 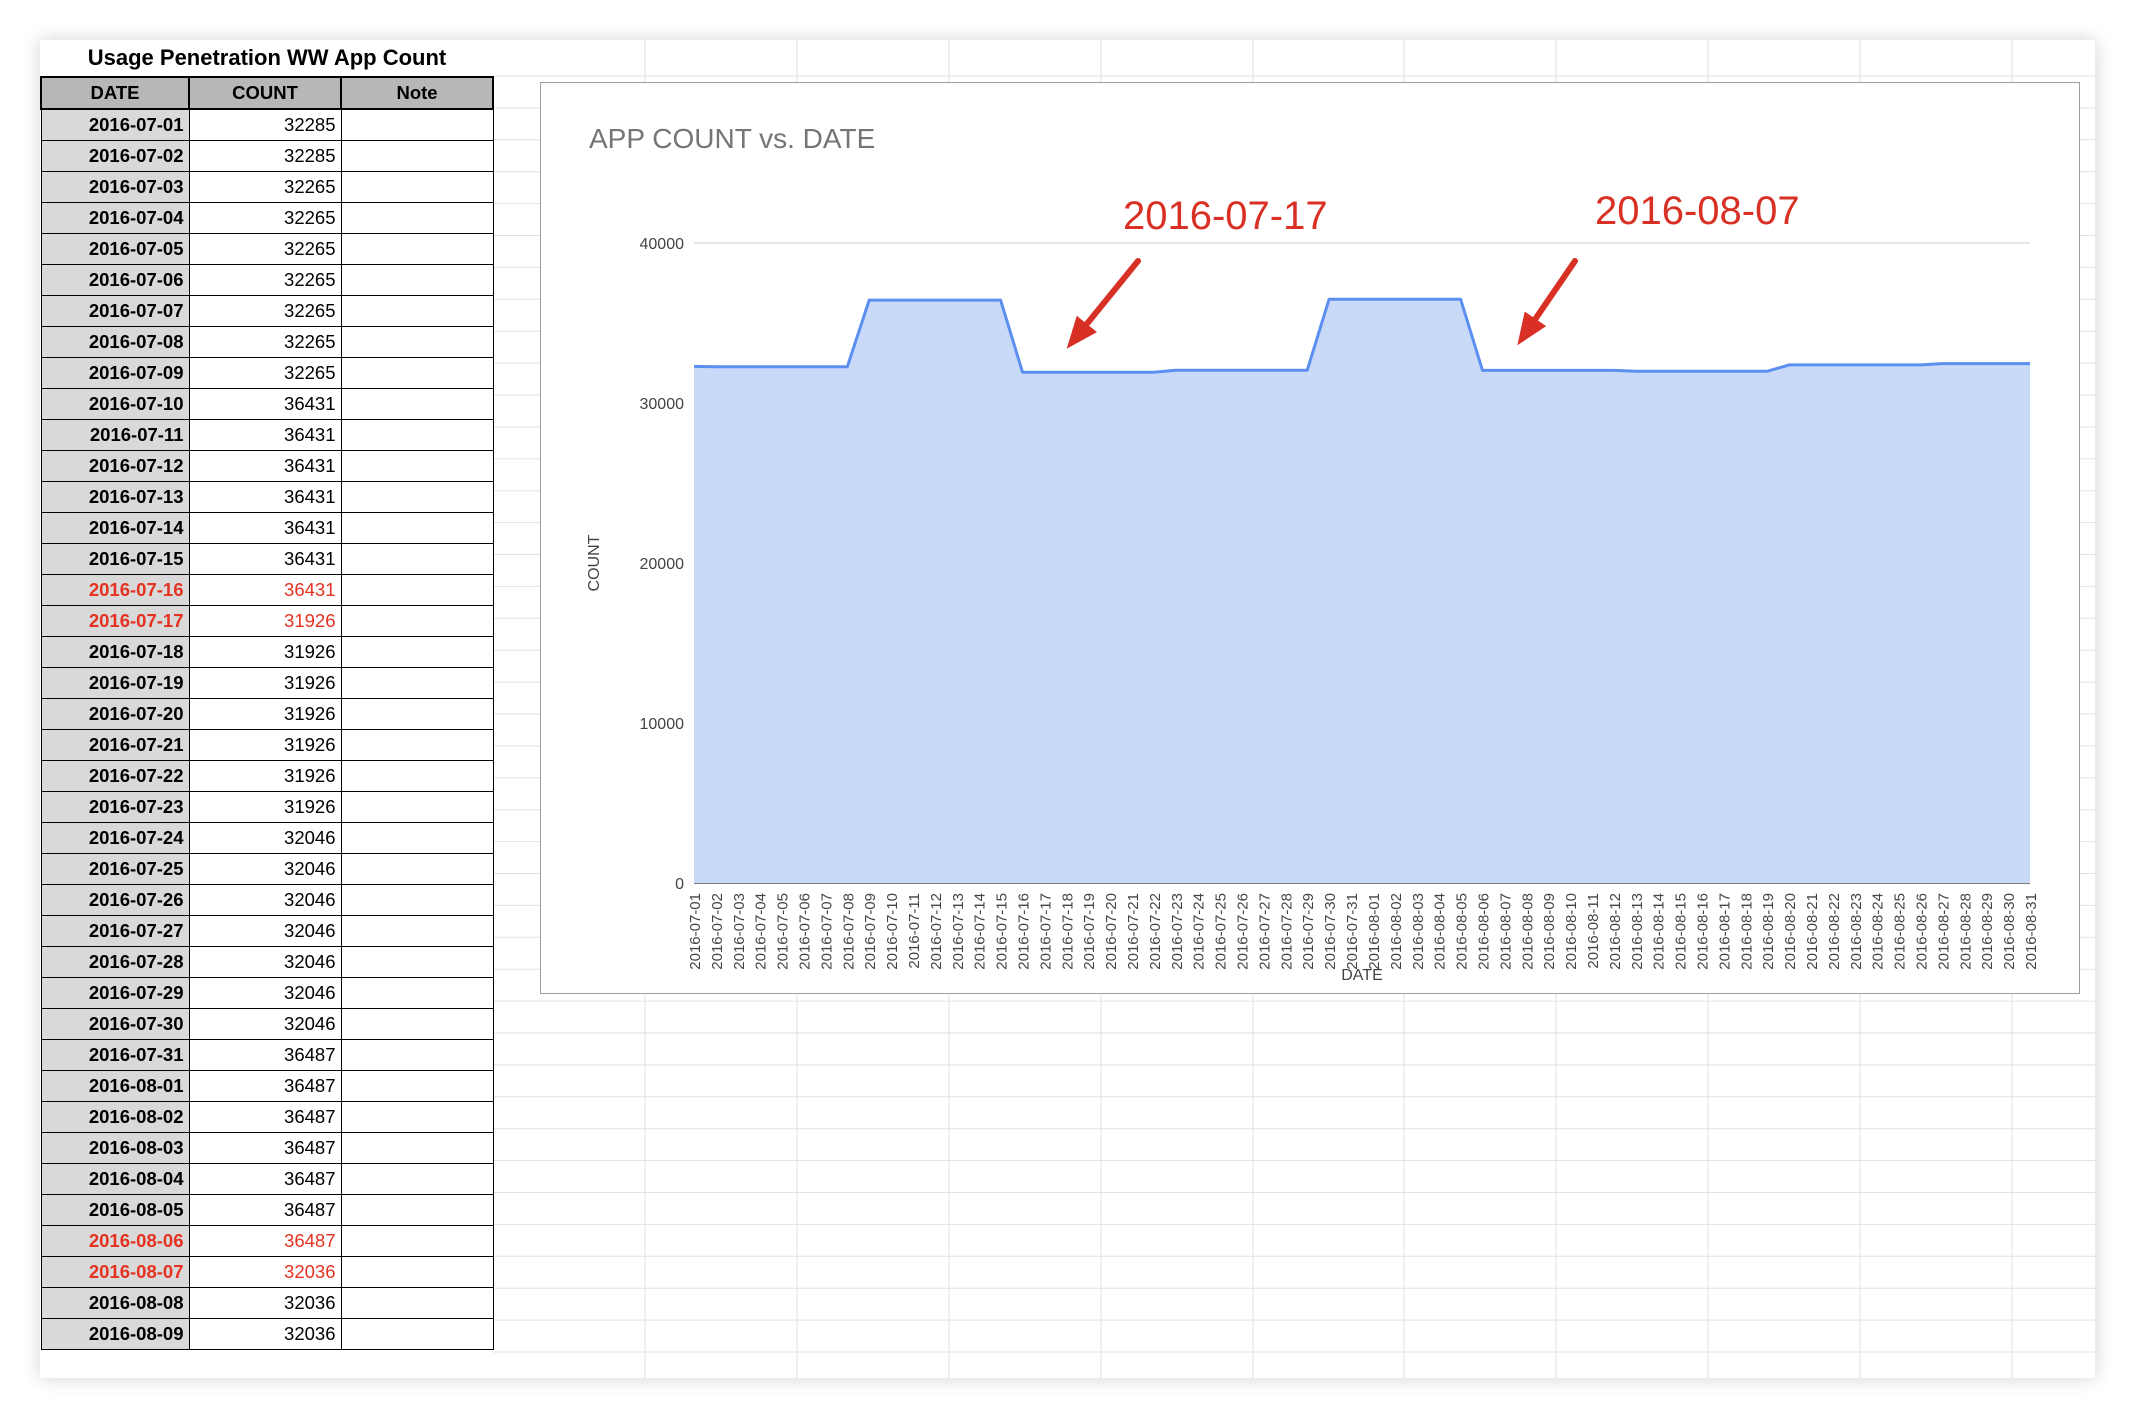 I want to click on table-row: 2016-07-05 32265, so click(x=267, y=249).